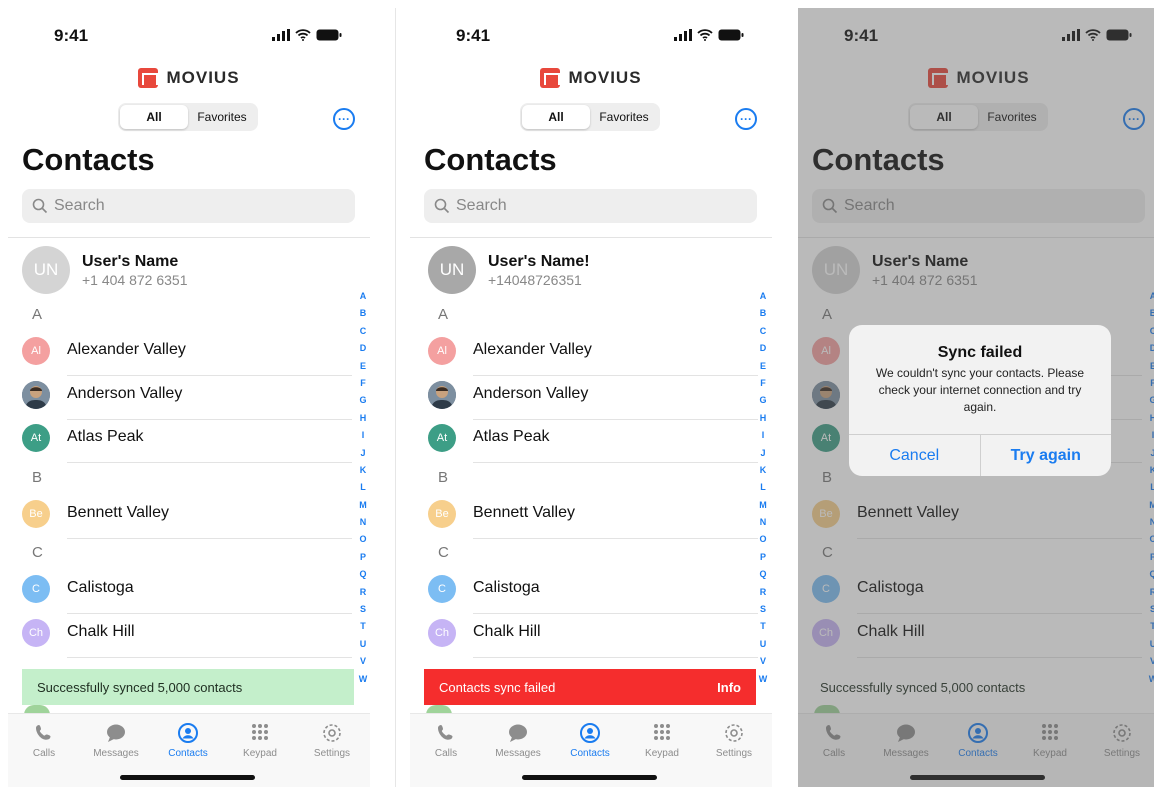 The image size is (1154, 787). What do you see at coordinates (539, 262) in the screenshot?
I see `my-name: User's Name!` at bounding box center [539, 262].